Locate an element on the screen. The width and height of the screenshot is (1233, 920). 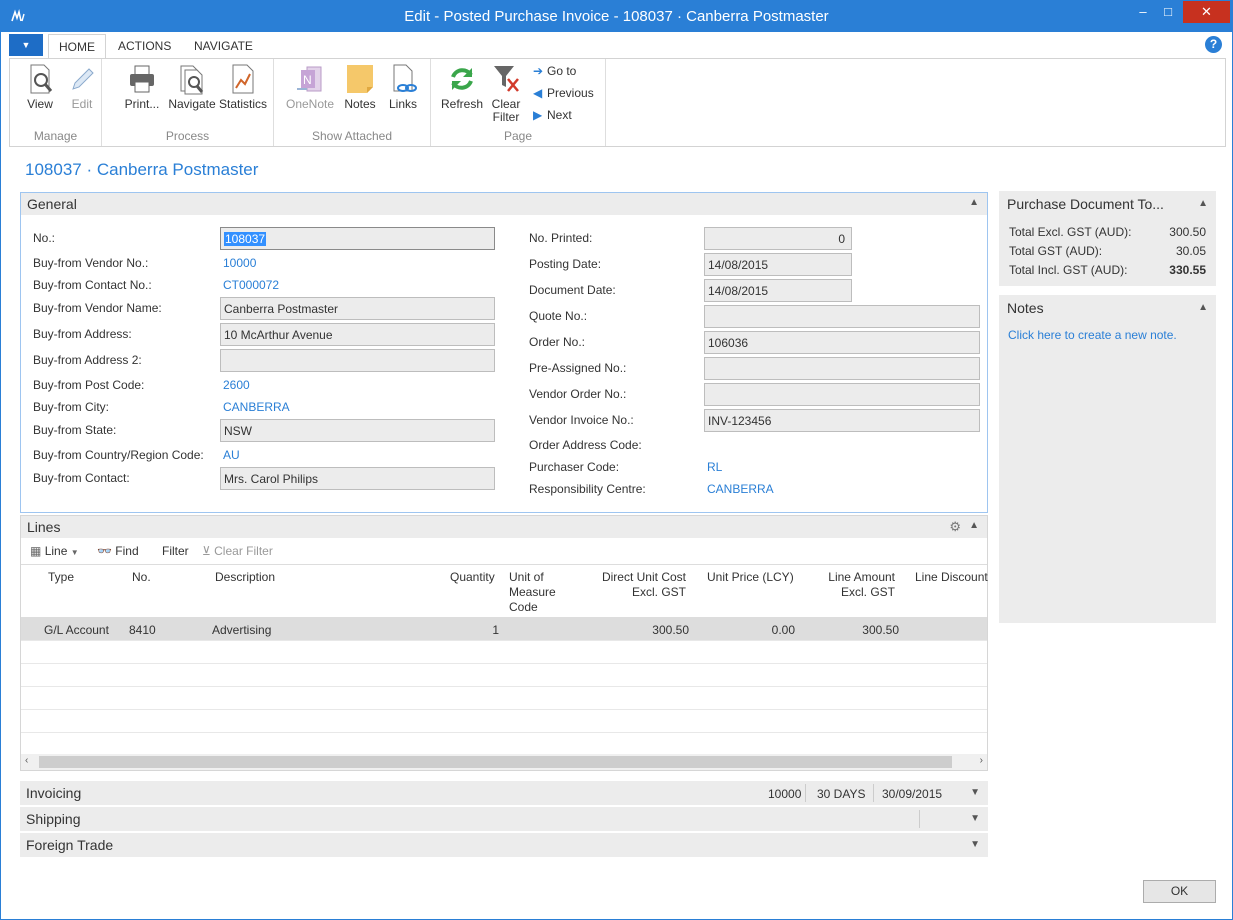
triangle-left-icon: ◀ is located at coordinates (538, 93).